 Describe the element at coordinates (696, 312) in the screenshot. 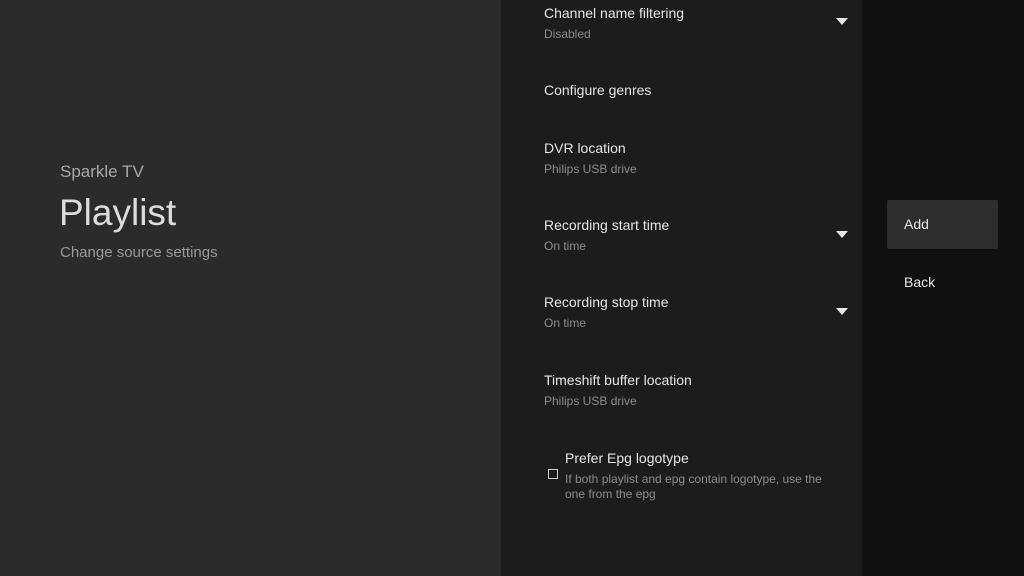

I see `setting-recording-stop-time: Recording stop time On time` at that location.